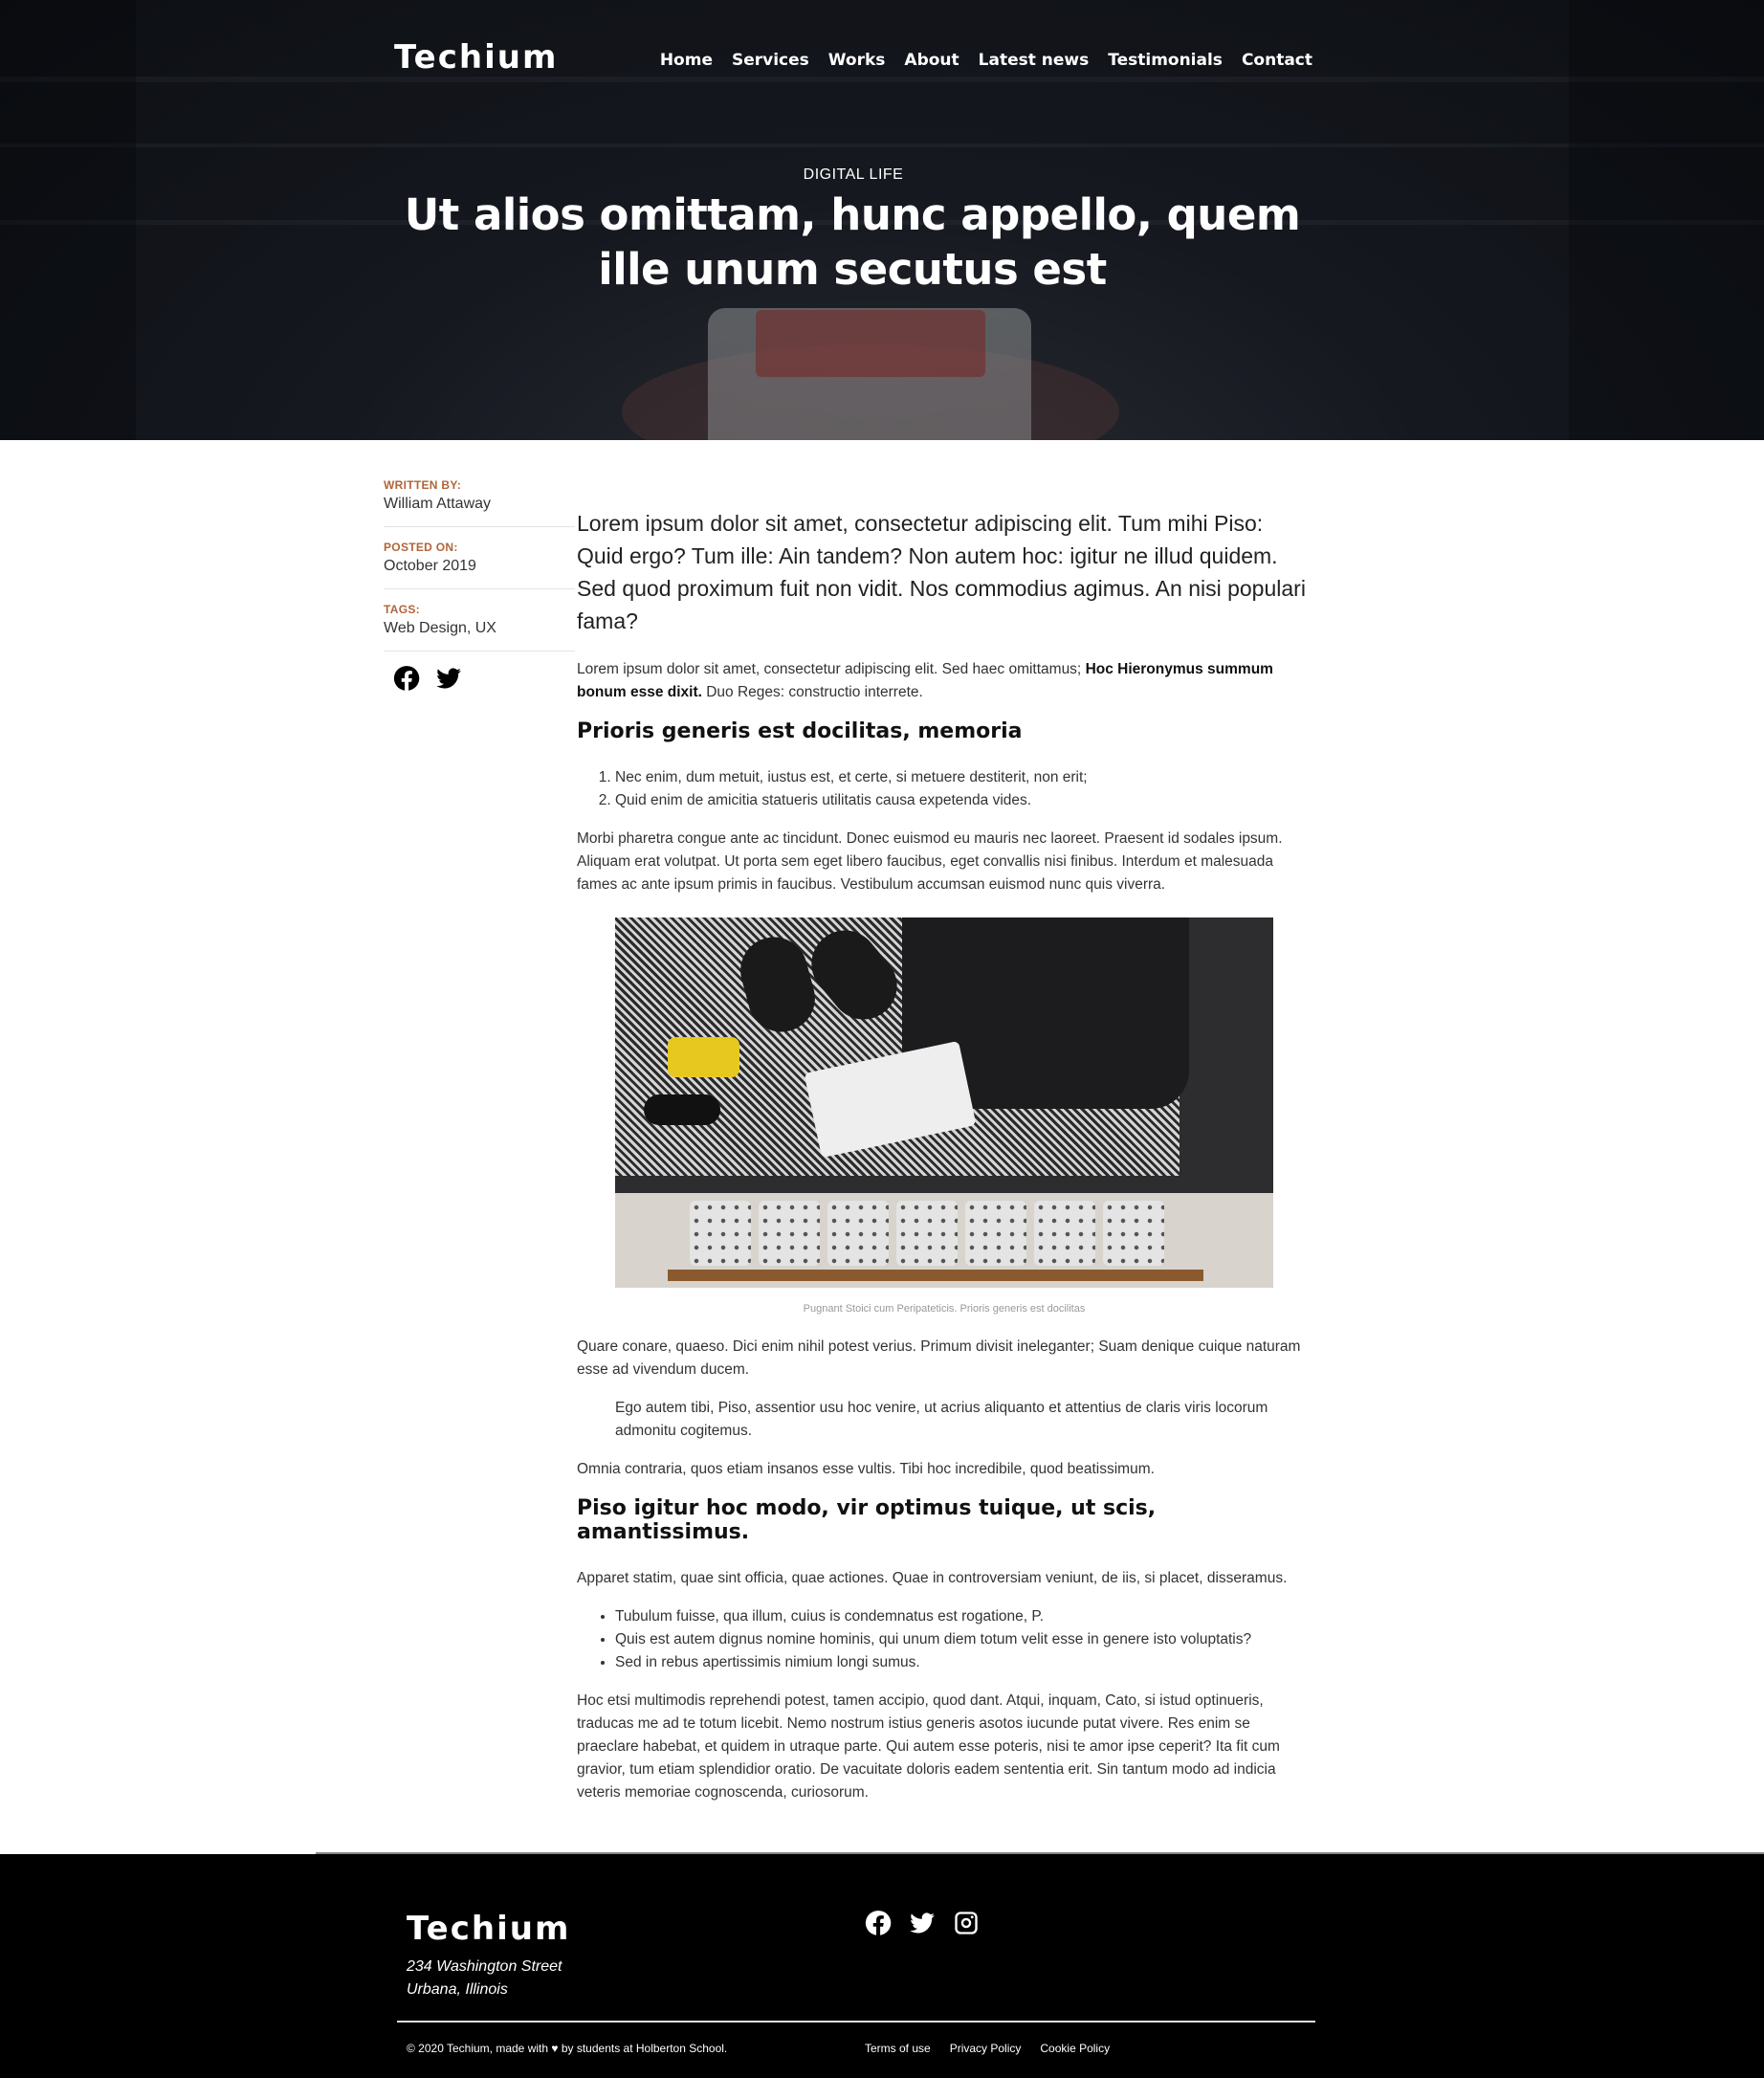 Image resolution: width=1764 pixels, height=2078 pixels. I want to click on meta-date: POSTED ON: October 2019, so click(479, 565).